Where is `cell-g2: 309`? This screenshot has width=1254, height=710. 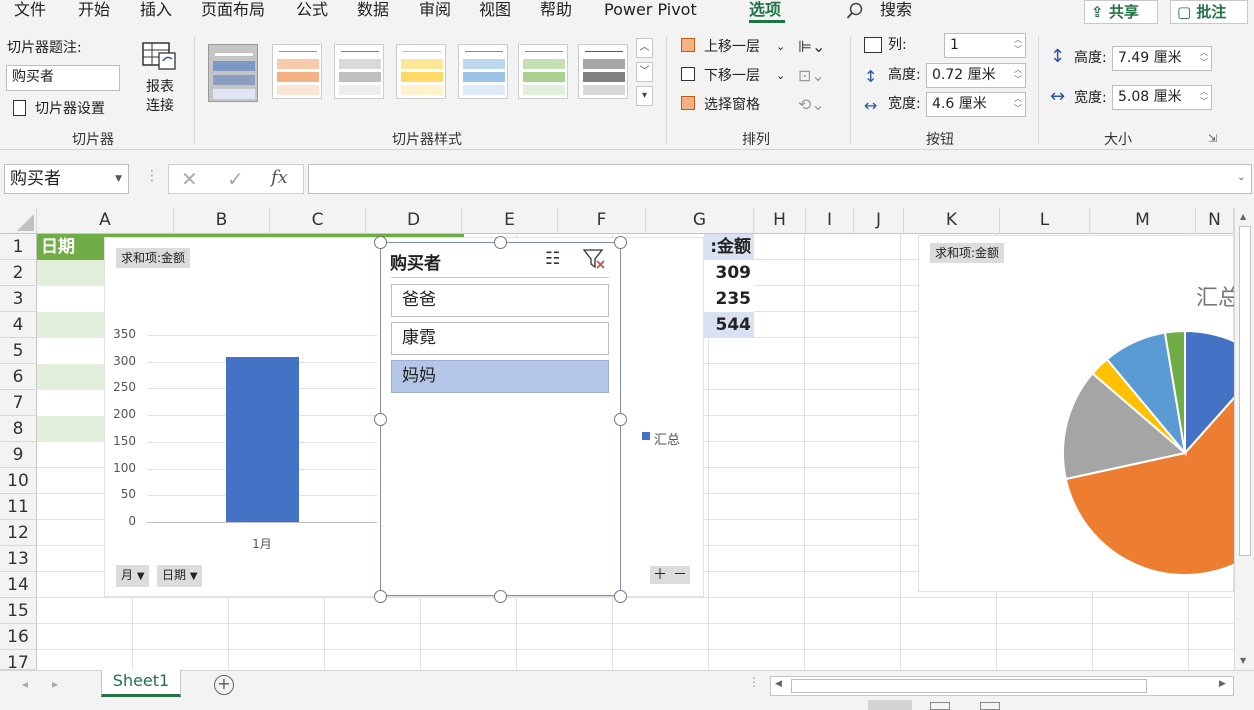 cell-g2: 309 is located at coordinates (729, 273).